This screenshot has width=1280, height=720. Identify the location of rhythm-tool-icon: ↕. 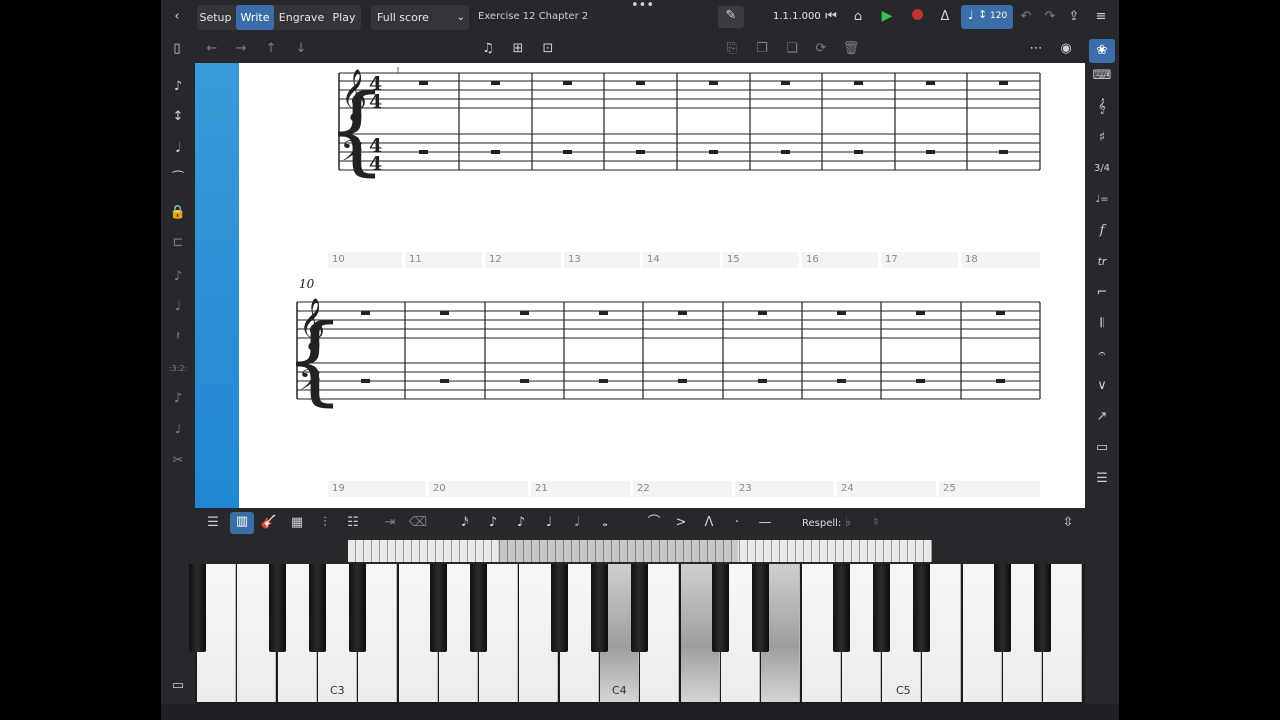
(178, 117).